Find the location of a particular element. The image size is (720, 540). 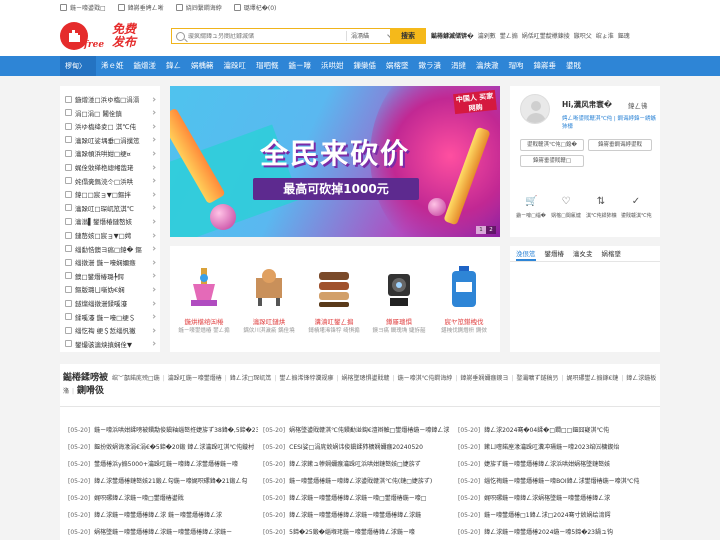

sidebar-item: 鐢熶骇瀹炴搷娴佺▼ is located at coordinates (111, 344).